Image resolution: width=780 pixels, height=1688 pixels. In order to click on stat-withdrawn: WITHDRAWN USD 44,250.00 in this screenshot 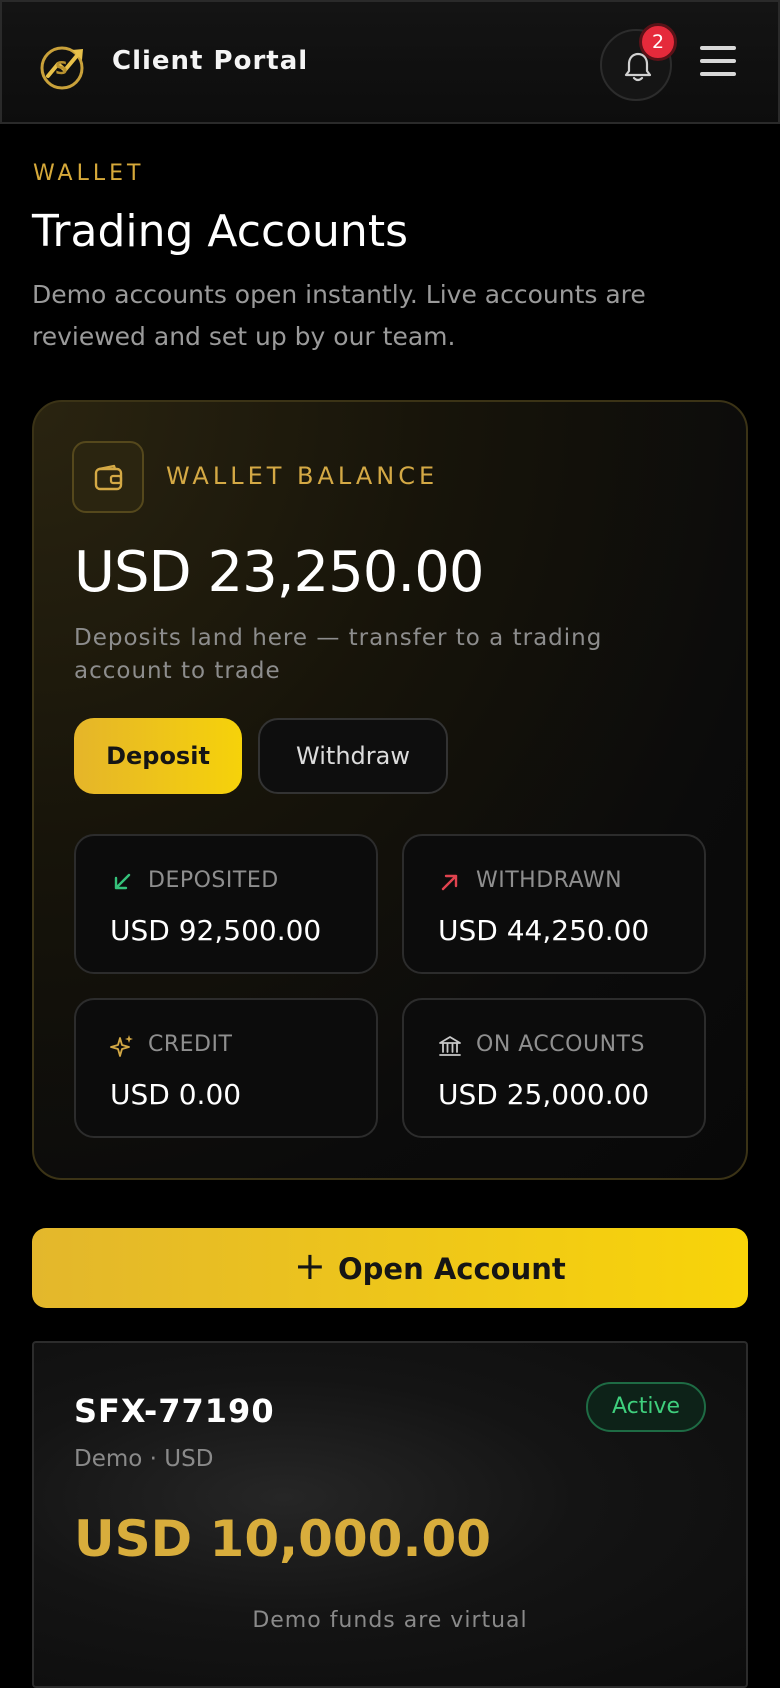, I will do `click(554, 904)`.